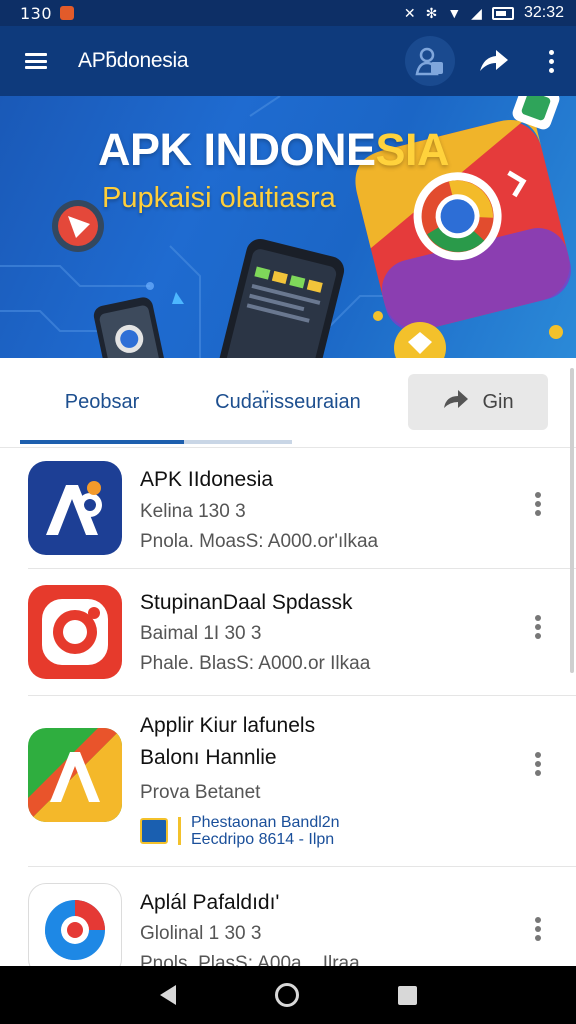 This screenshot has width=576, height=1024. What do you see at coordinates (133, 60) in the screenshot?
I see `app-title: APƃdonesia` at bounding box center [133, 60].